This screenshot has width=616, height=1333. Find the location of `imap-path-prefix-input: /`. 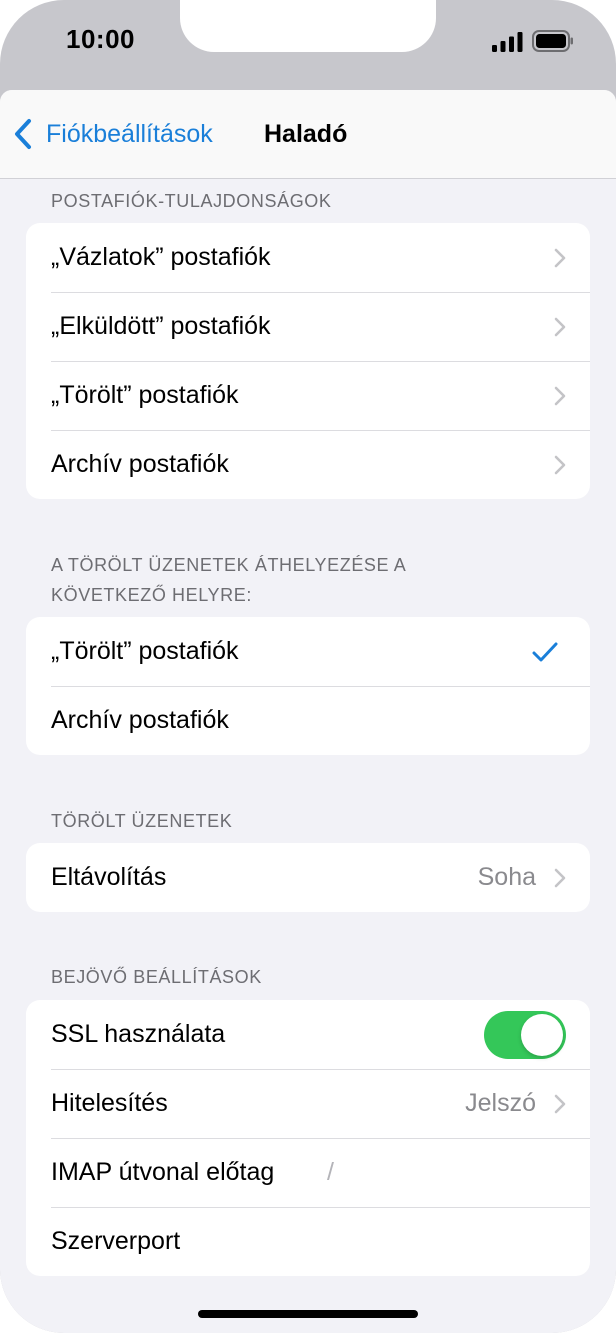

imap-path-prefix-input: / is located at coordinates (330, 1172).